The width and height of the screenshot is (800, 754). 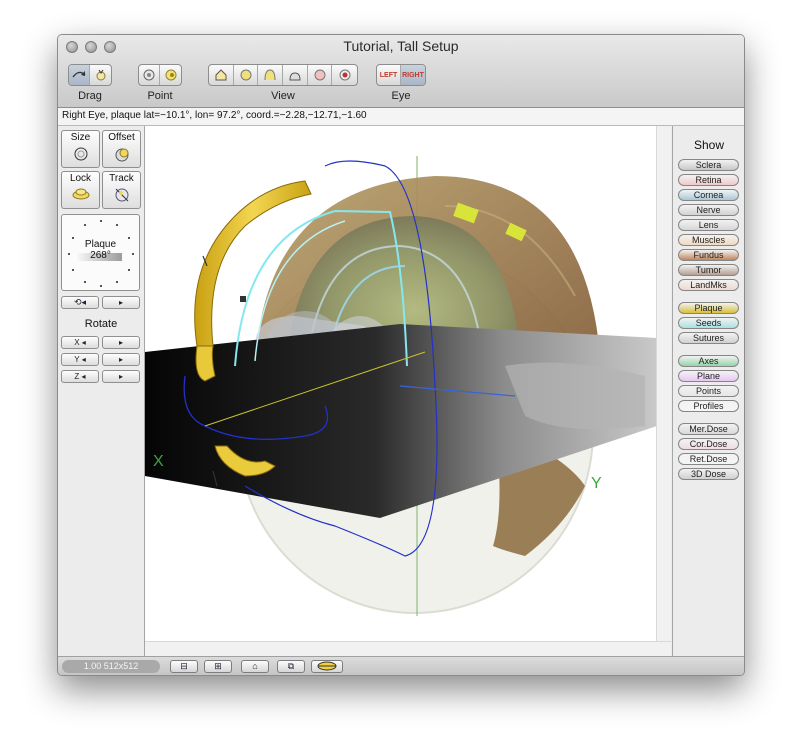 What do you see at coordinates (708, 323) in the screenshot?
I see `show-seeds-button: Seeds` at bounding box center [708, 323].